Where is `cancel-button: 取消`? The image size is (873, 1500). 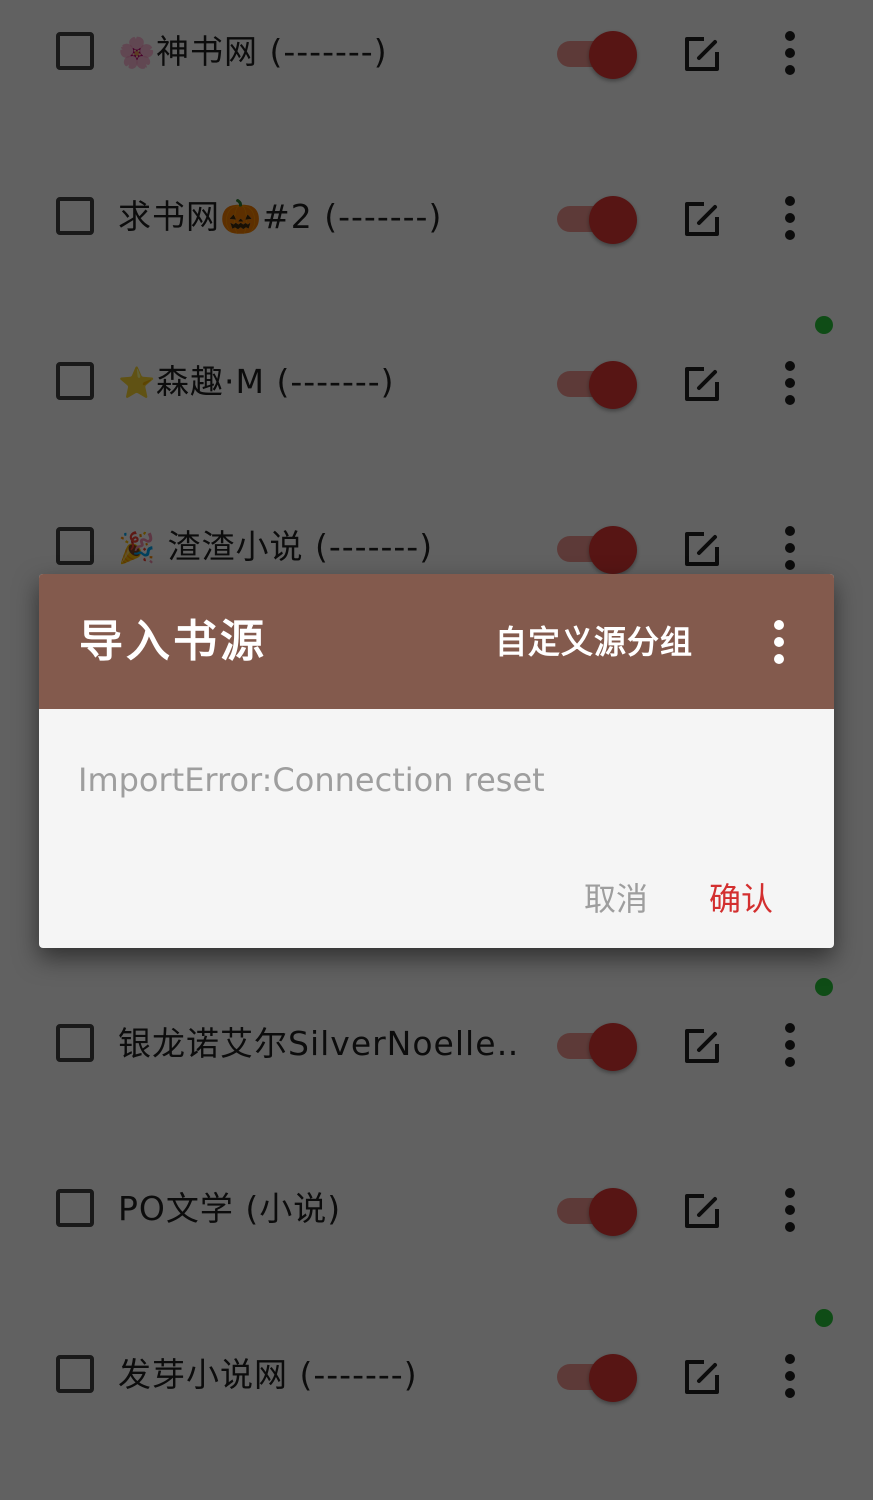 cancel-button: 取消 is located at coordinates (616, 899).